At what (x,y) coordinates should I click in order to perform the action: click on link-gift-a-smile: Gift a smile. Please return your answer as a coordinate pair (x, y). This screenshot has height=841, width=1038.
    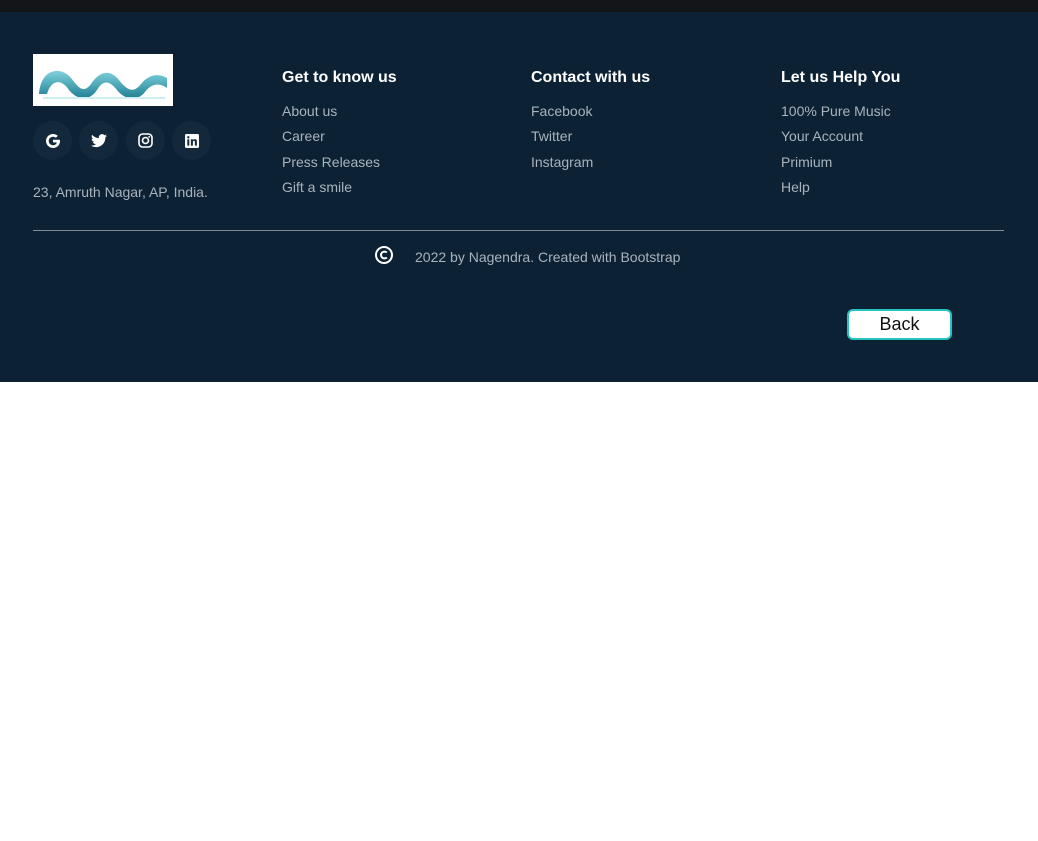
    Looking at the image, I should click on (331, 191).